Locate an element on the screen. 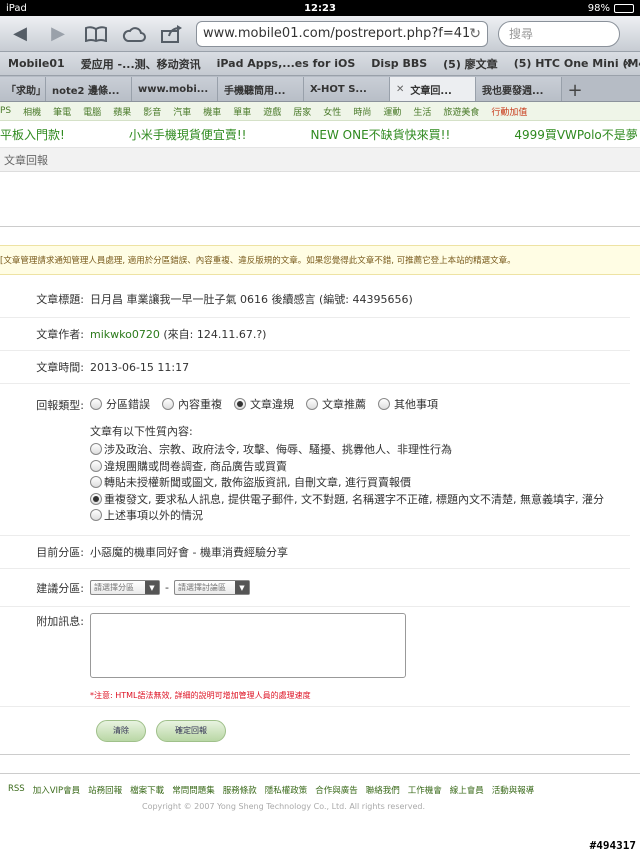 The height and width of the screenshot is (854, 640). board-select: 請選擇分區 ▼ is located at coordinates (125, 587).